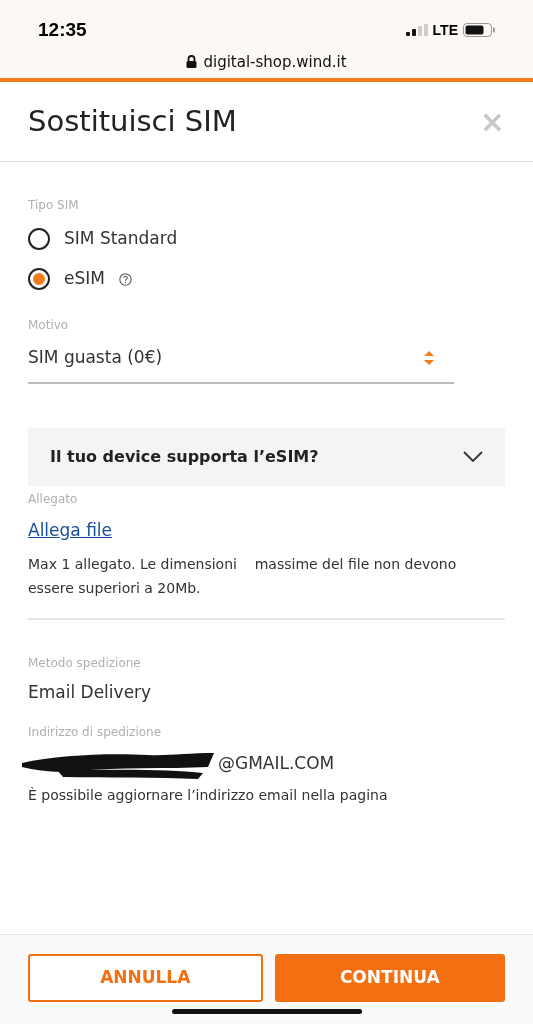  What do you see at coordinates (132, 121) in the screenshot?
I see `modal-title: Sostituisci SIM` at bounding box center [132, 121].